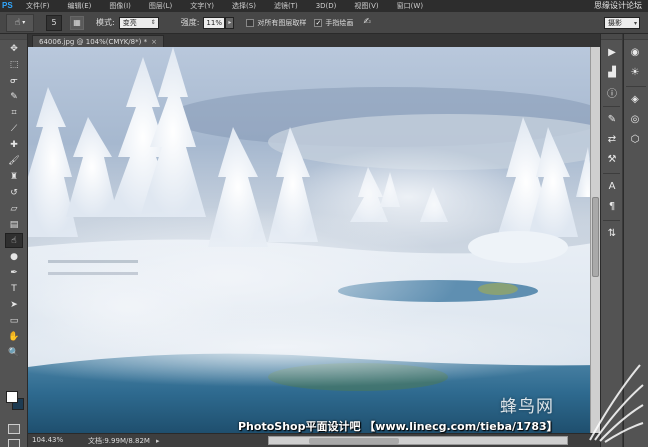 This screenshot has width=648, height=447. Describe the element at coordinates (339, 22) in the screenshot. I see `finger-painting-label: 手指绘画` at that location.